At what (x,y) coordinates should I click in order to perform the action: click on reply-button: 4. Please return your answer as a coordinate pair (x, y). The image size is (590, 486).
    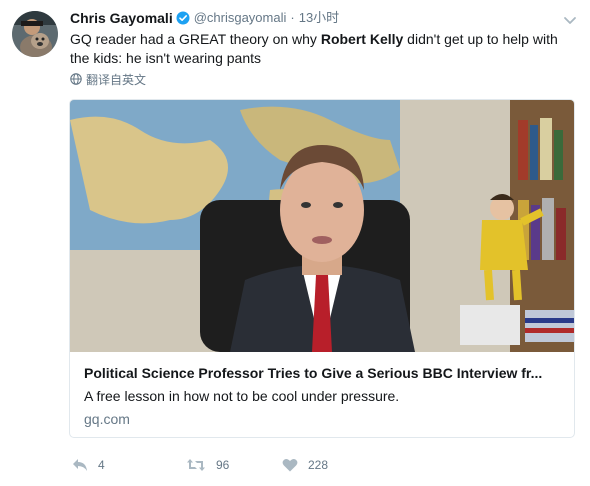
    Looking at the image, I should click on (92, 465).